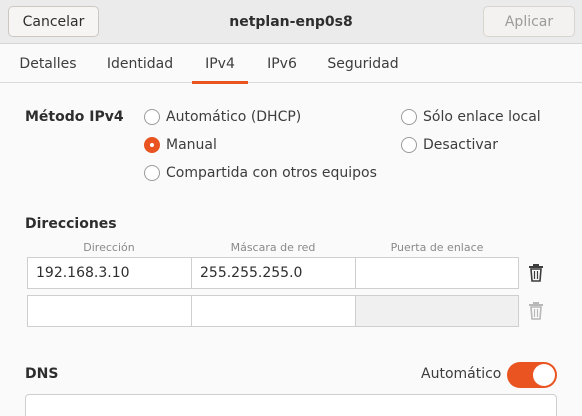 This screenshot has height=416, width=582. What do you see at coordinates (191, 145) in the screenshot?
I see `radio-manual-label: Manual` at bounding box center [191, 145].